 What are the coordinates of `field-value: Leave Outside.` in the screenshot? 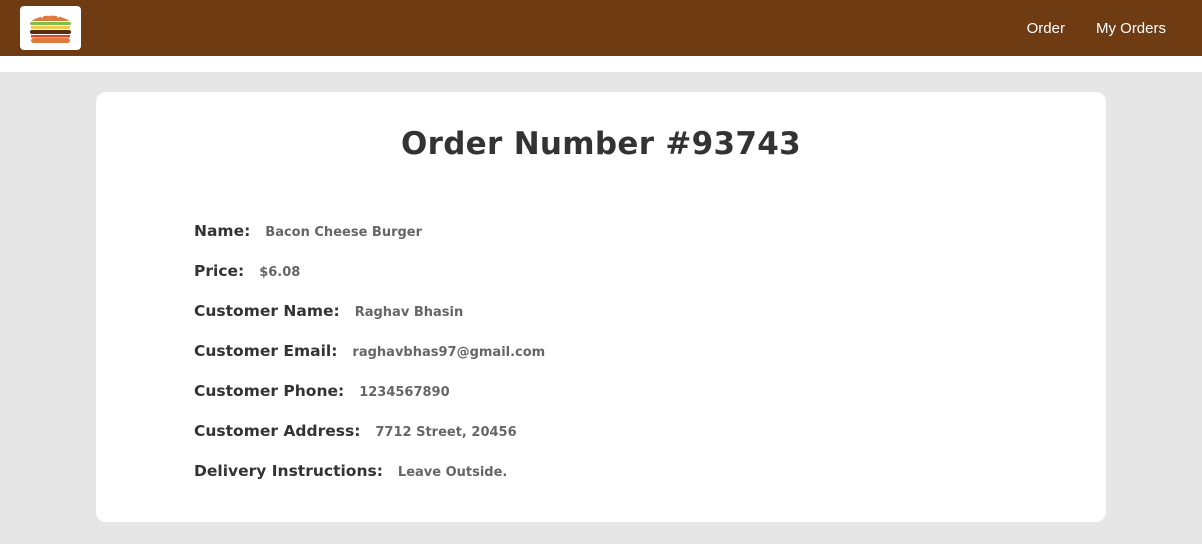 It's located at (452, 472).